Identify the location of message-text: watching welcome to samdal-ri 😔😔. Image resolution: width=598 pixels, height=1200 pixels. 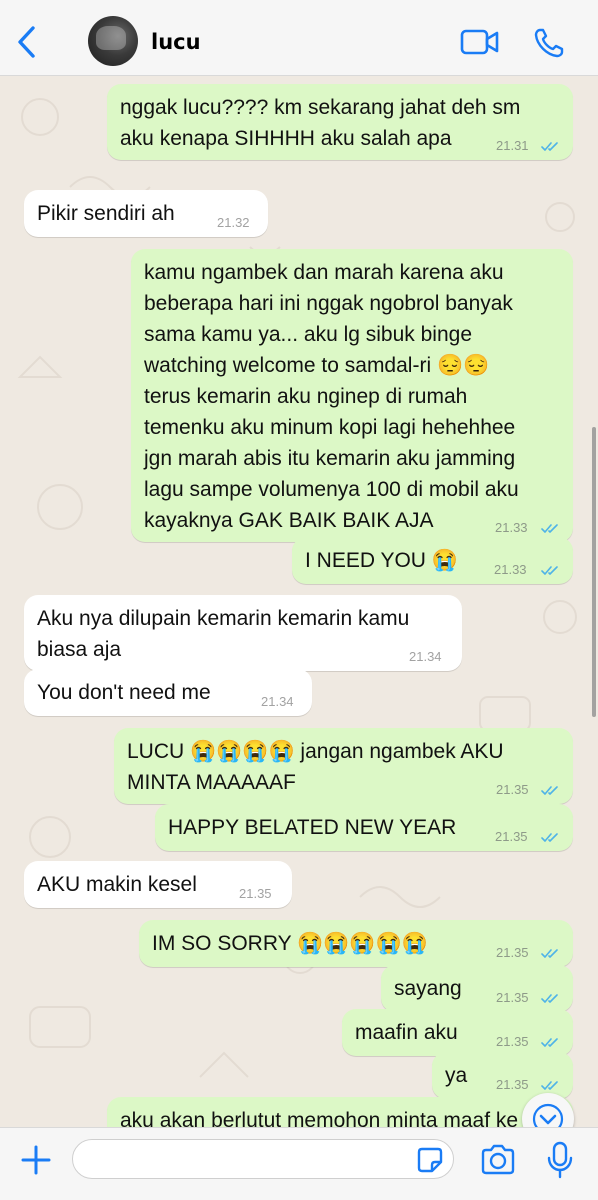
(317, 365).